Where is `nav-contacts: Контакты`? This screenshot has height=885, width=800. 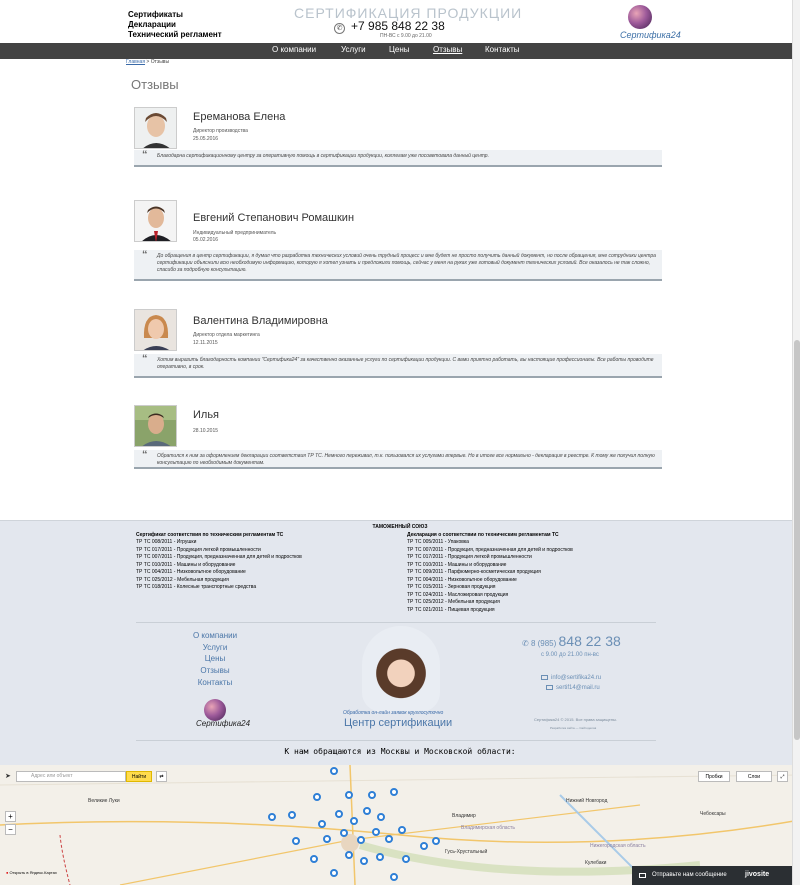 nav-contacts: Контакты is located at coordinates (502, 49).